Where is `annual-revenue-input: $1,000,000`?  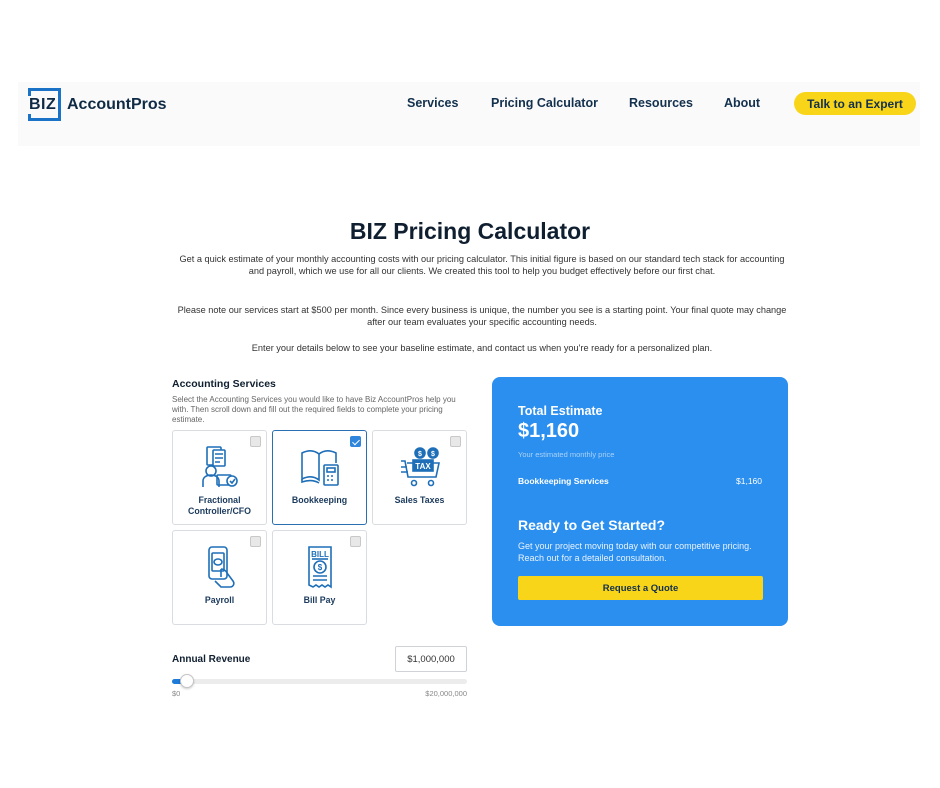 annual-revenue-input: $1,000,000 is located at coordinates (431, 659).